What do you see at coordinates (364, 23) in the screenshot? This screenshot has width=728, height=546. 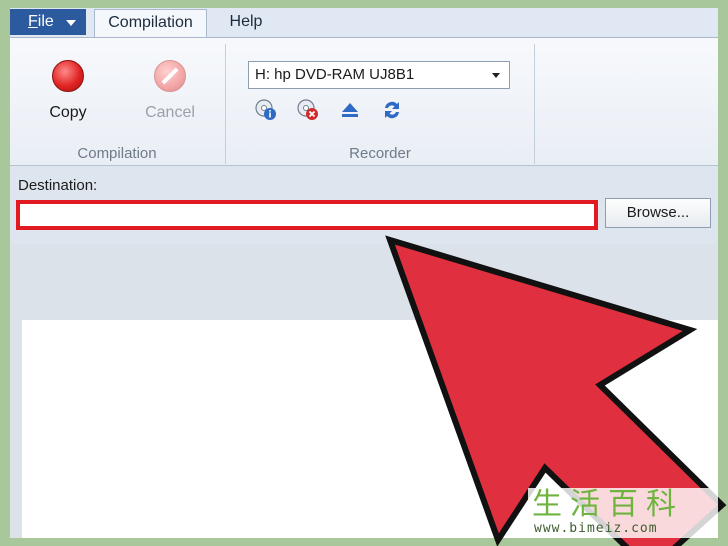 I see `menubar: File Compilation Help` at bounding box center [364, 23].